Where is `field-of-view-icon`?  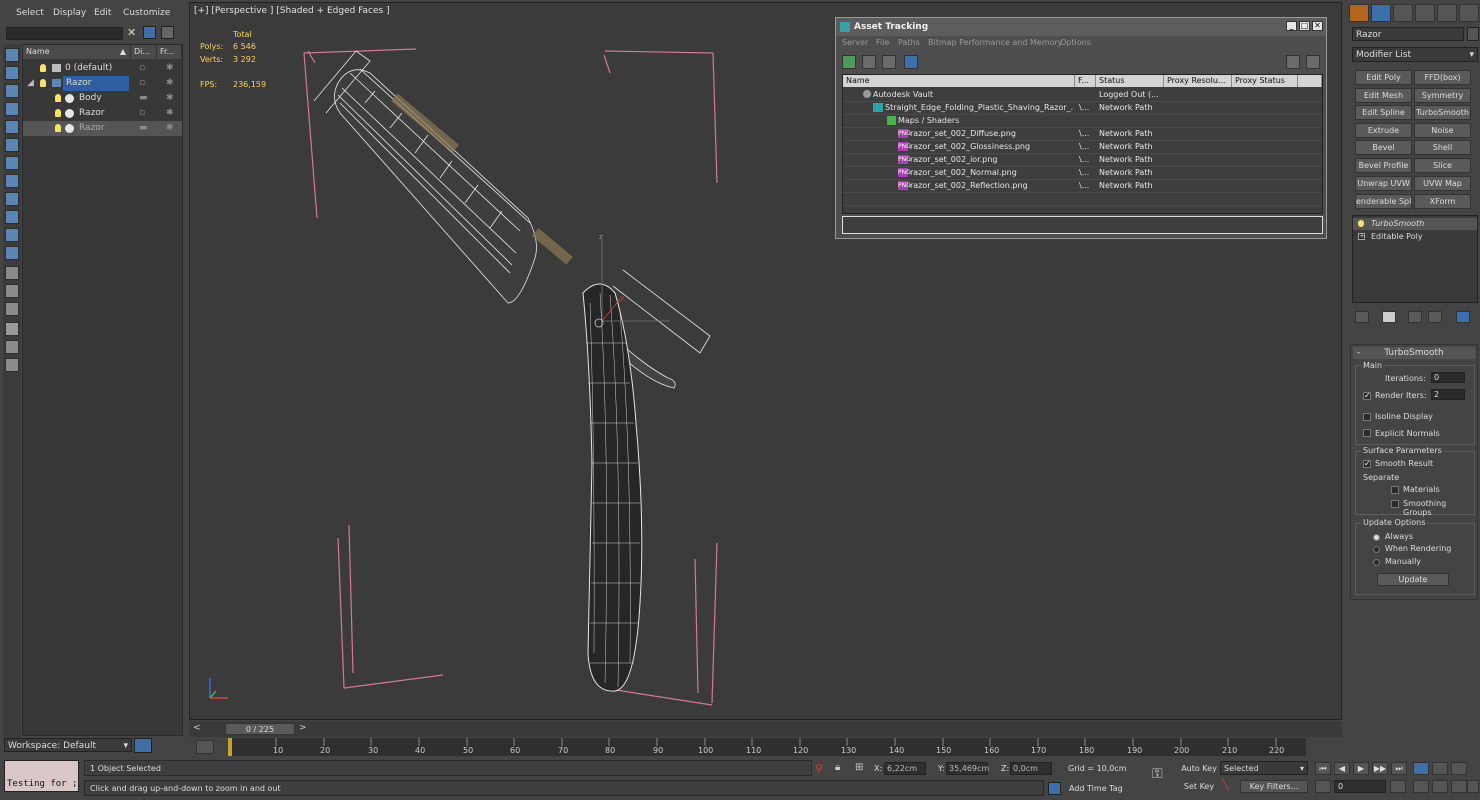
field-of-view-icon is located at coordinates (1421, 786).